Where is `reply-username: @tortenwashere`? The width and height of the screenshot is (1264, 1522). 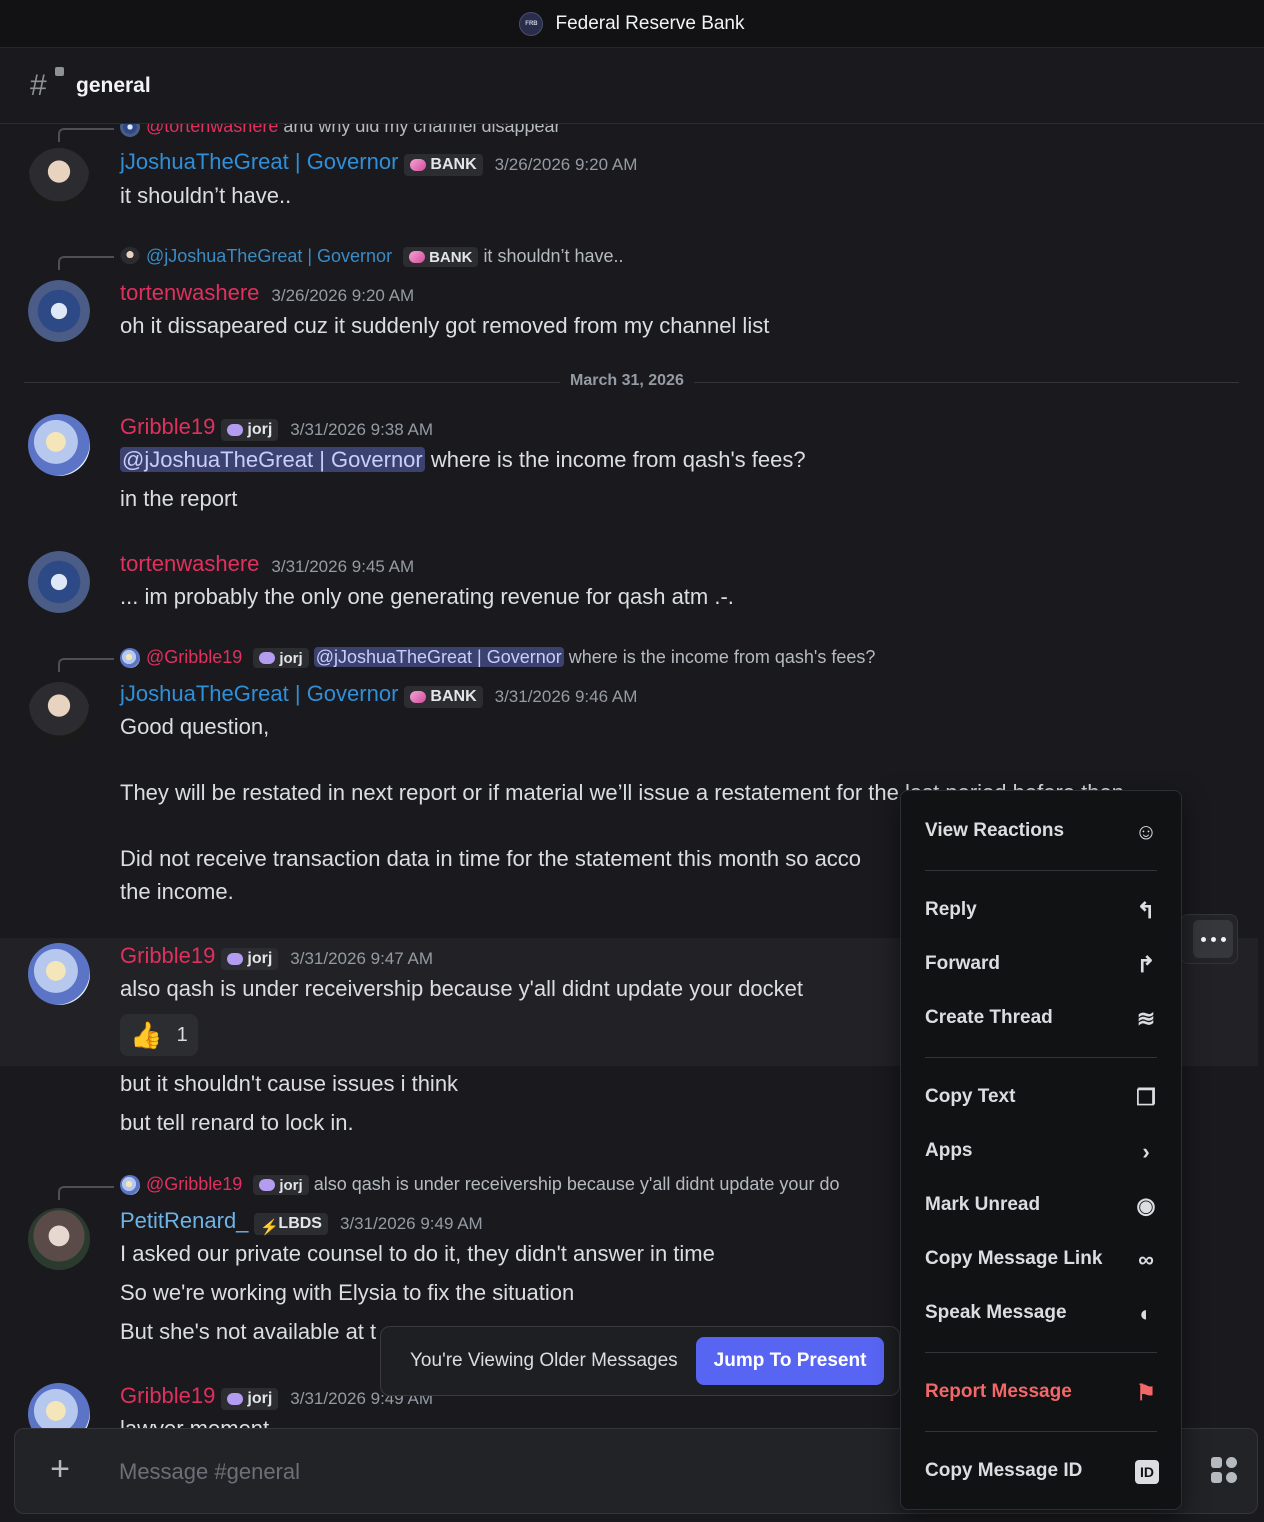
reply-username: @tortenwashere is located at coordinates (212, 130).